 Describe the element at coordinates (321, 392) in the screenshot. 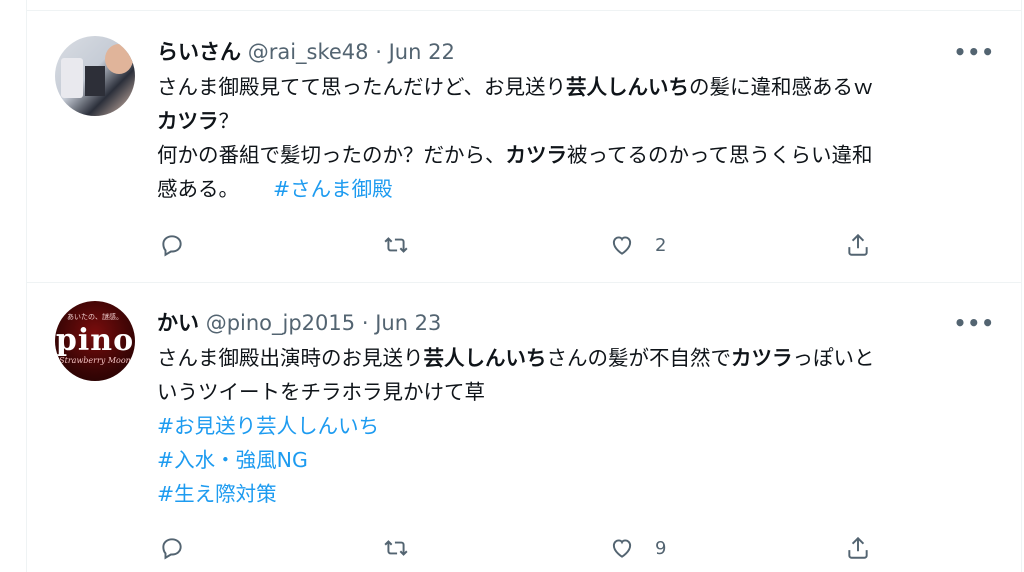

I see `text-span: いうツイートをチラホラ見かけて草` at that location.